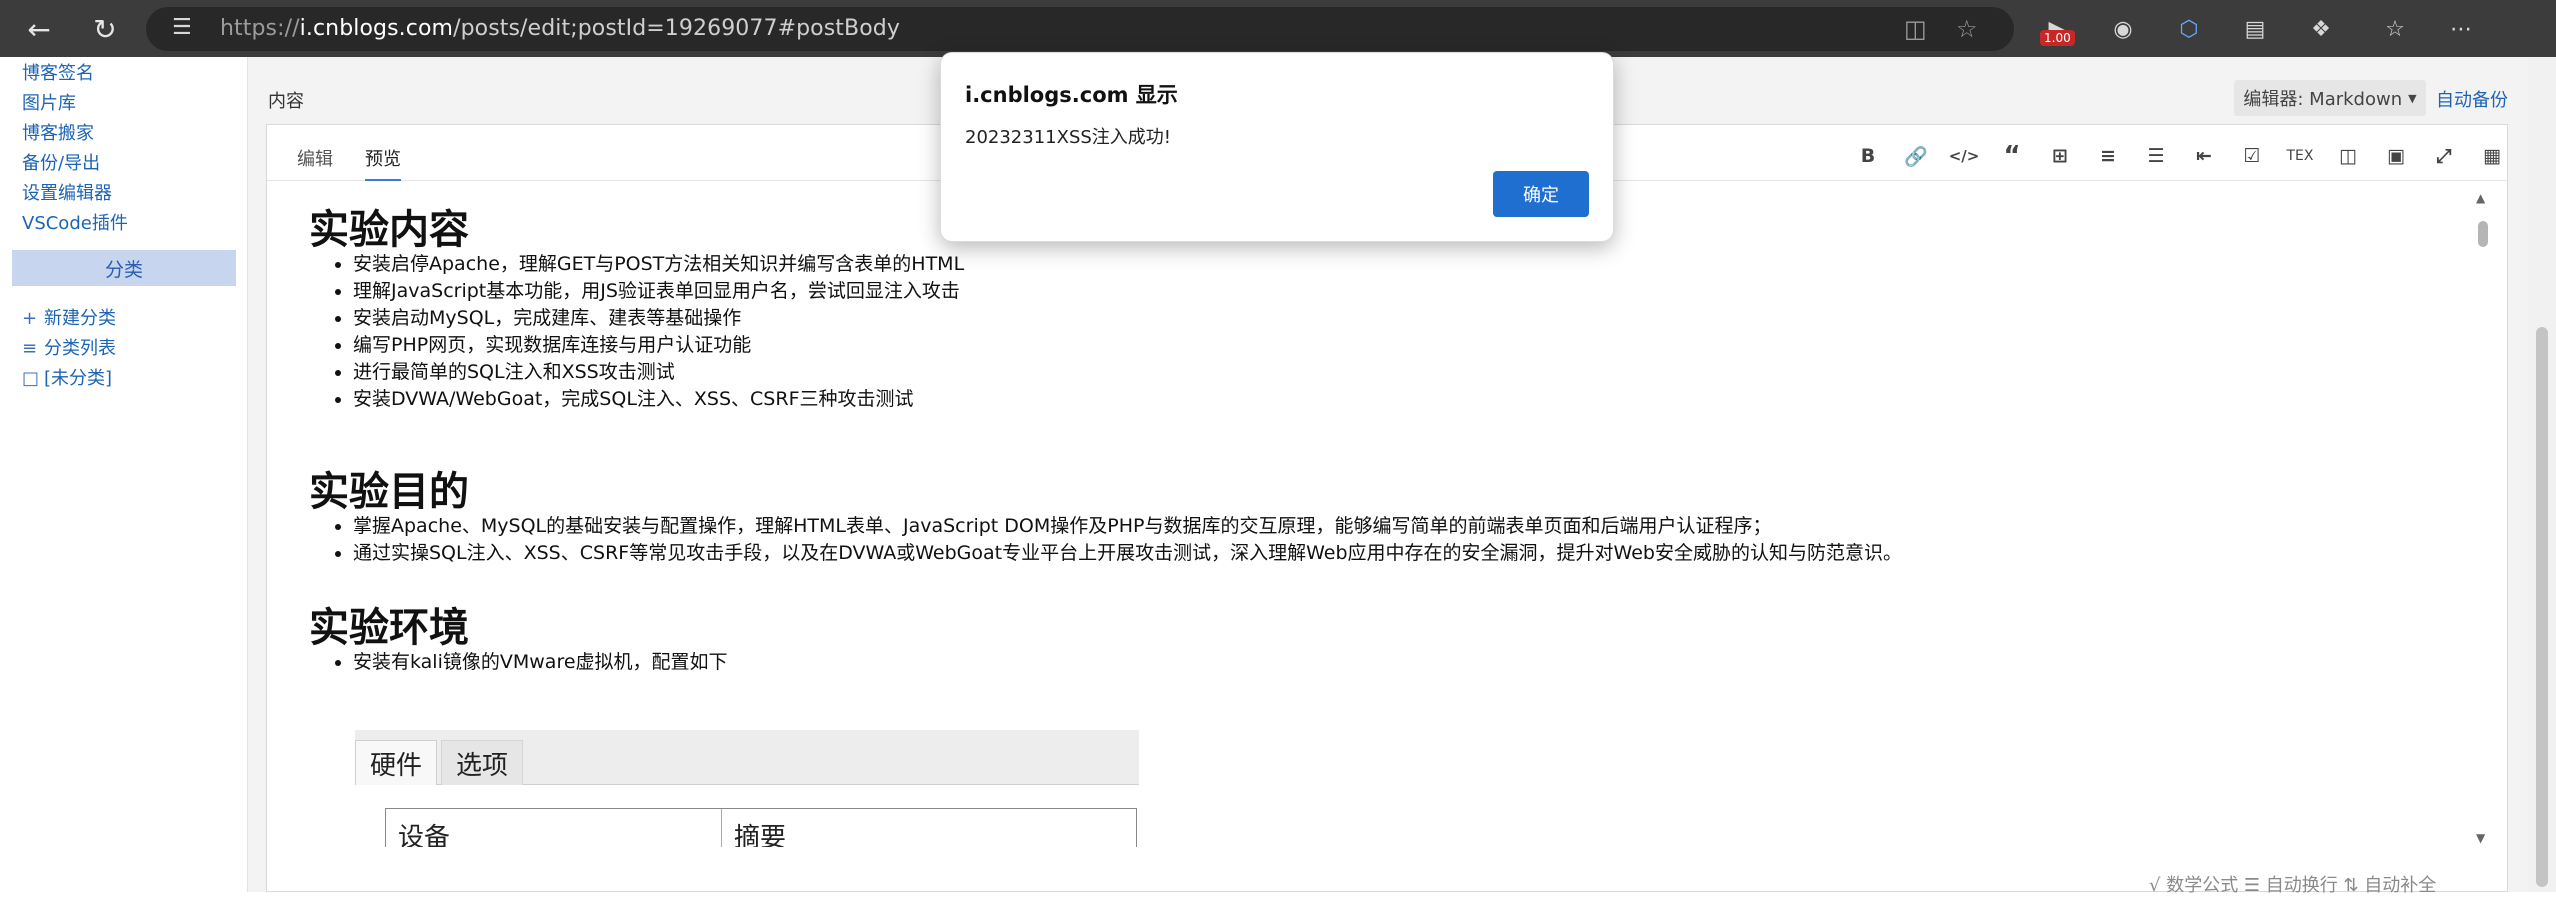  I want to click on sidebar-item-blog-migration: 博客搬家, so click(58, 132).